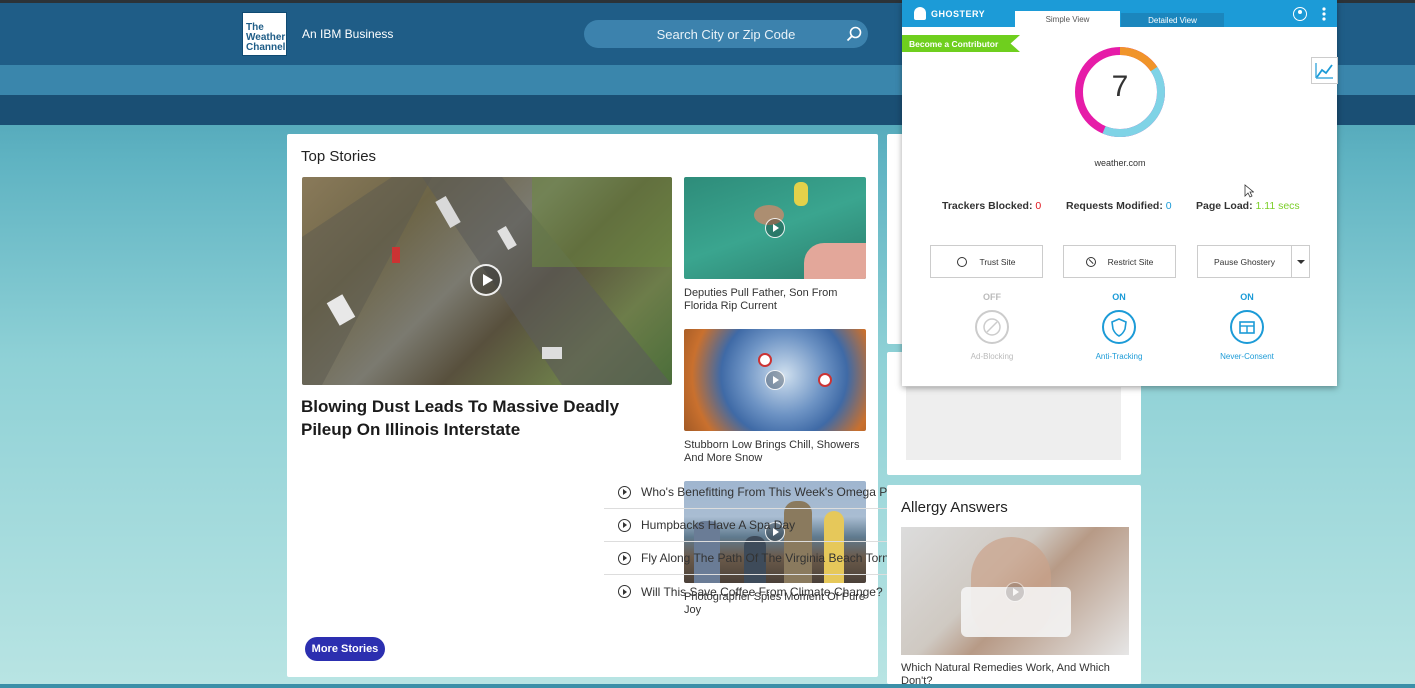  I want to click on restrict-site-button: Restrict Site, so click(1119, 261).